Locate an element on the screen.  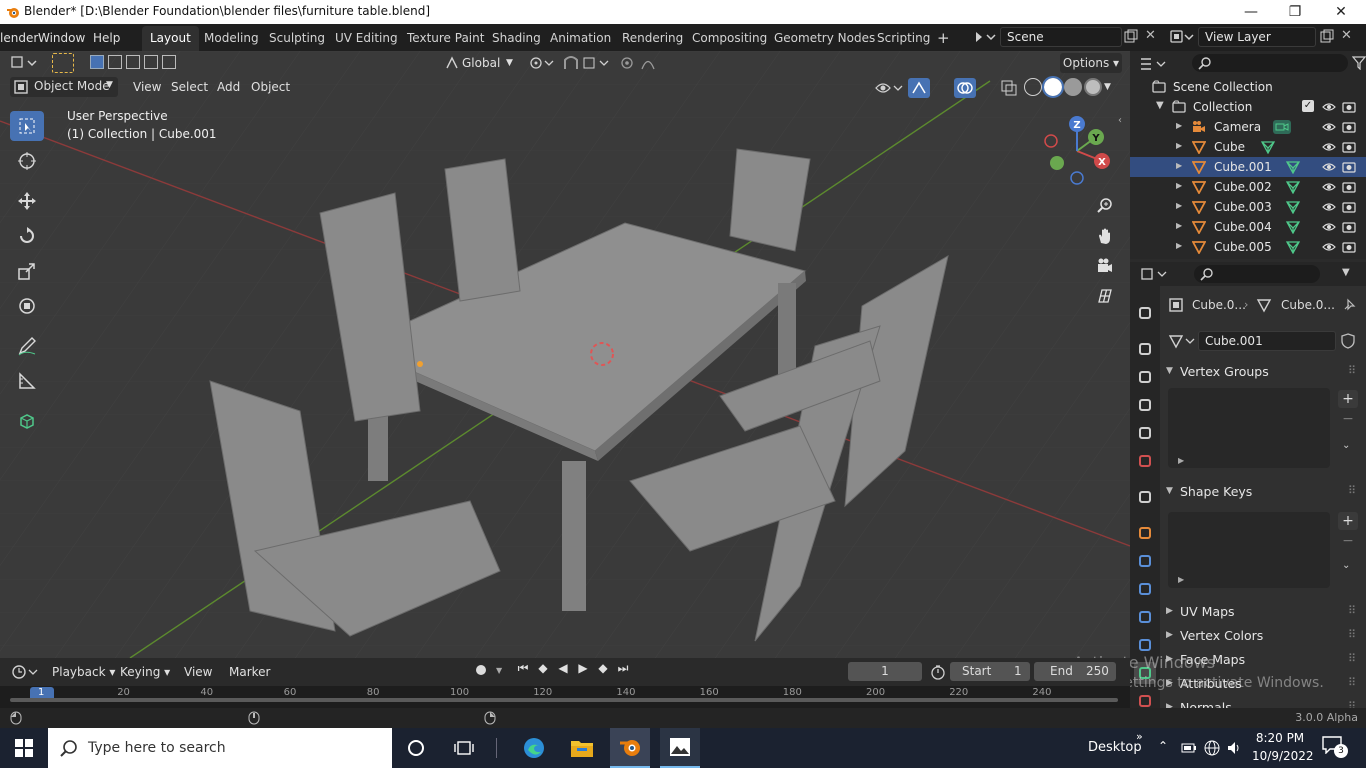
visibility-icon is located at coordinates (889, 88).